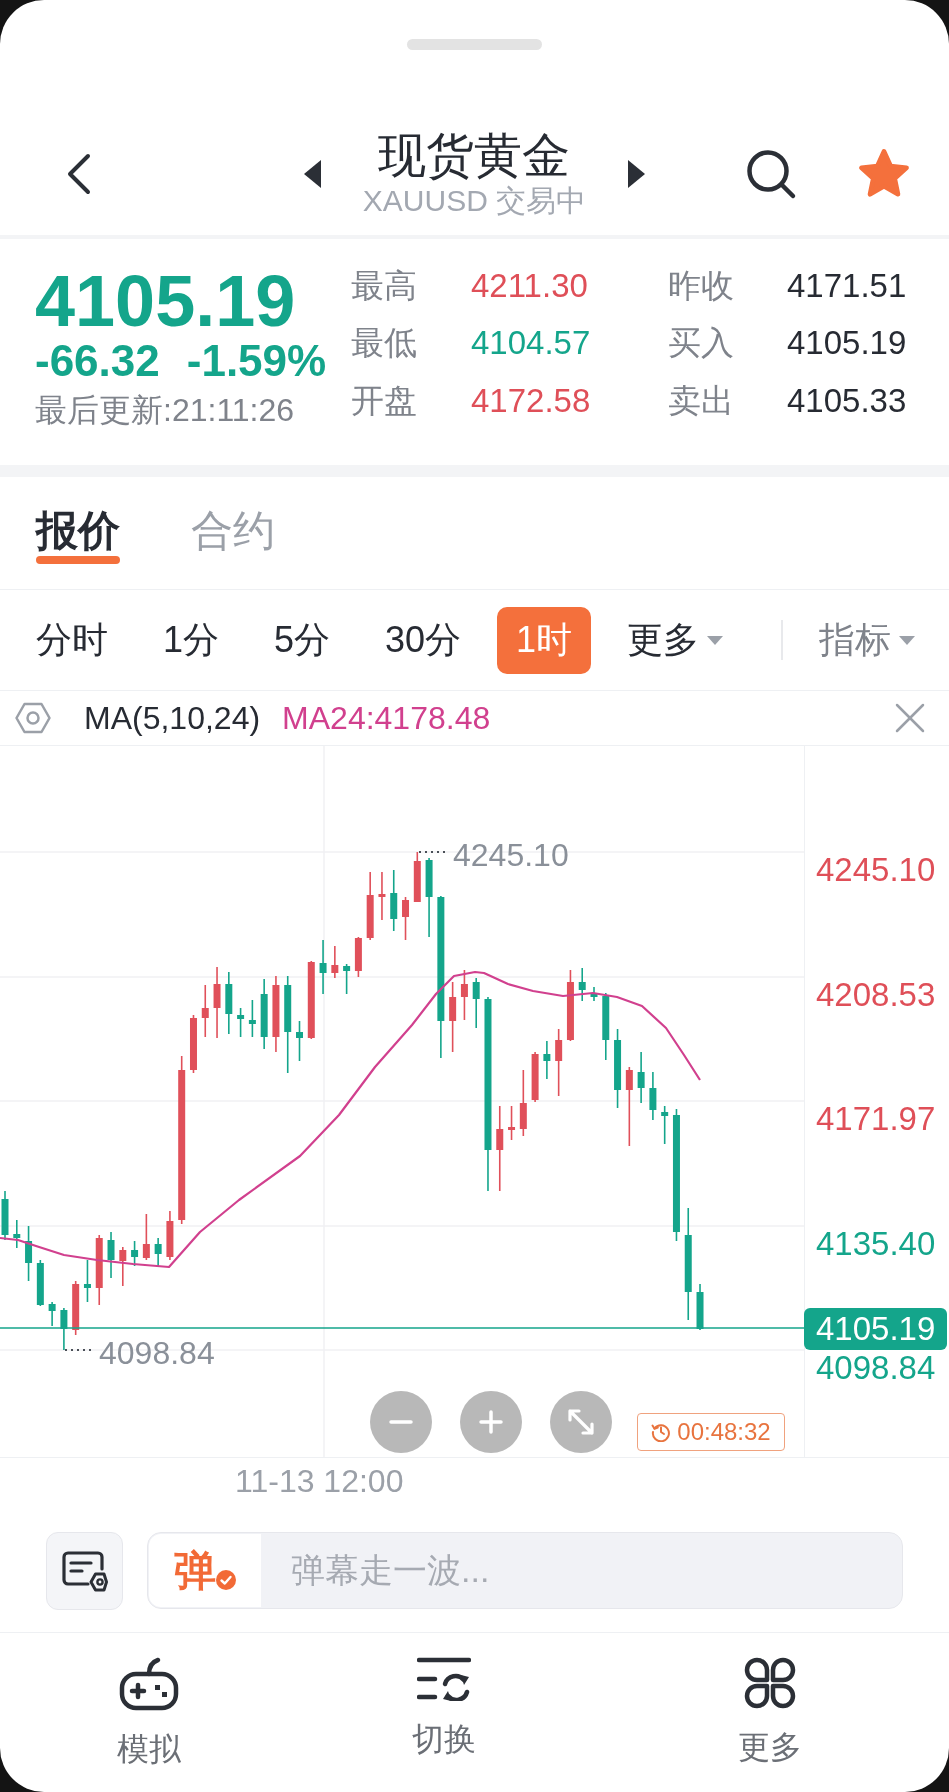 The width and height of the screenshot is (949, 1792). What do you see at coordinates (581, 1422) in the screenshot?
I see `expand-arrows-icon` at bounding box center [581, 1422].